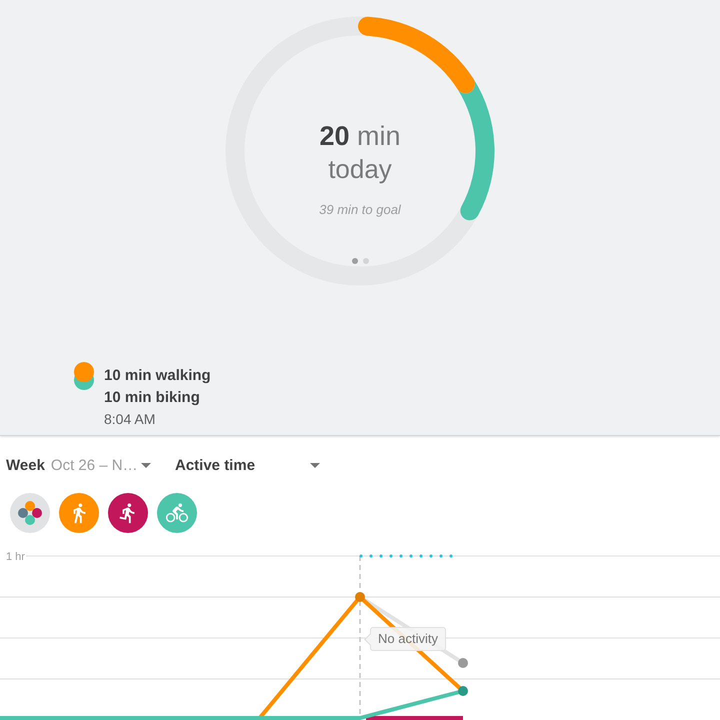 This screenshot has width=720, height=720. I want to click on active-minutes-total: 20 min, so click(360, 136).